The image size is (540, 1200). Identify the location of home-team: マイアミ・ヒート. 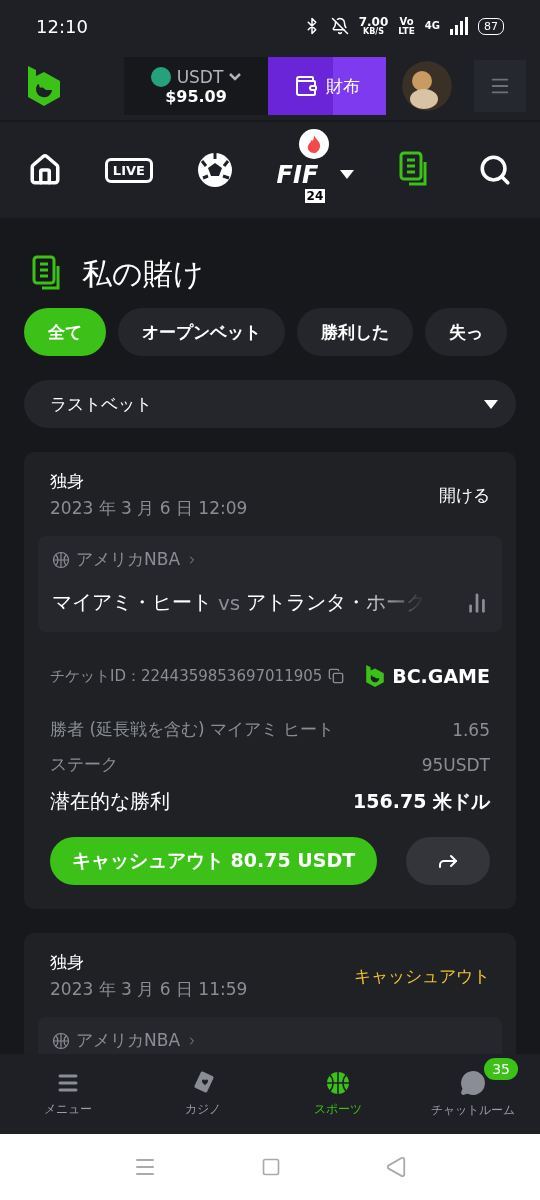
(132, 602).